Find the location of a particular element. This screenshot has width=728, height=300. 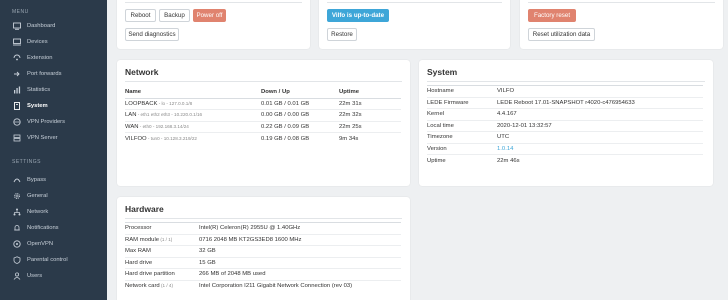

row-label: Hostname is located at coordinates (462, 91).